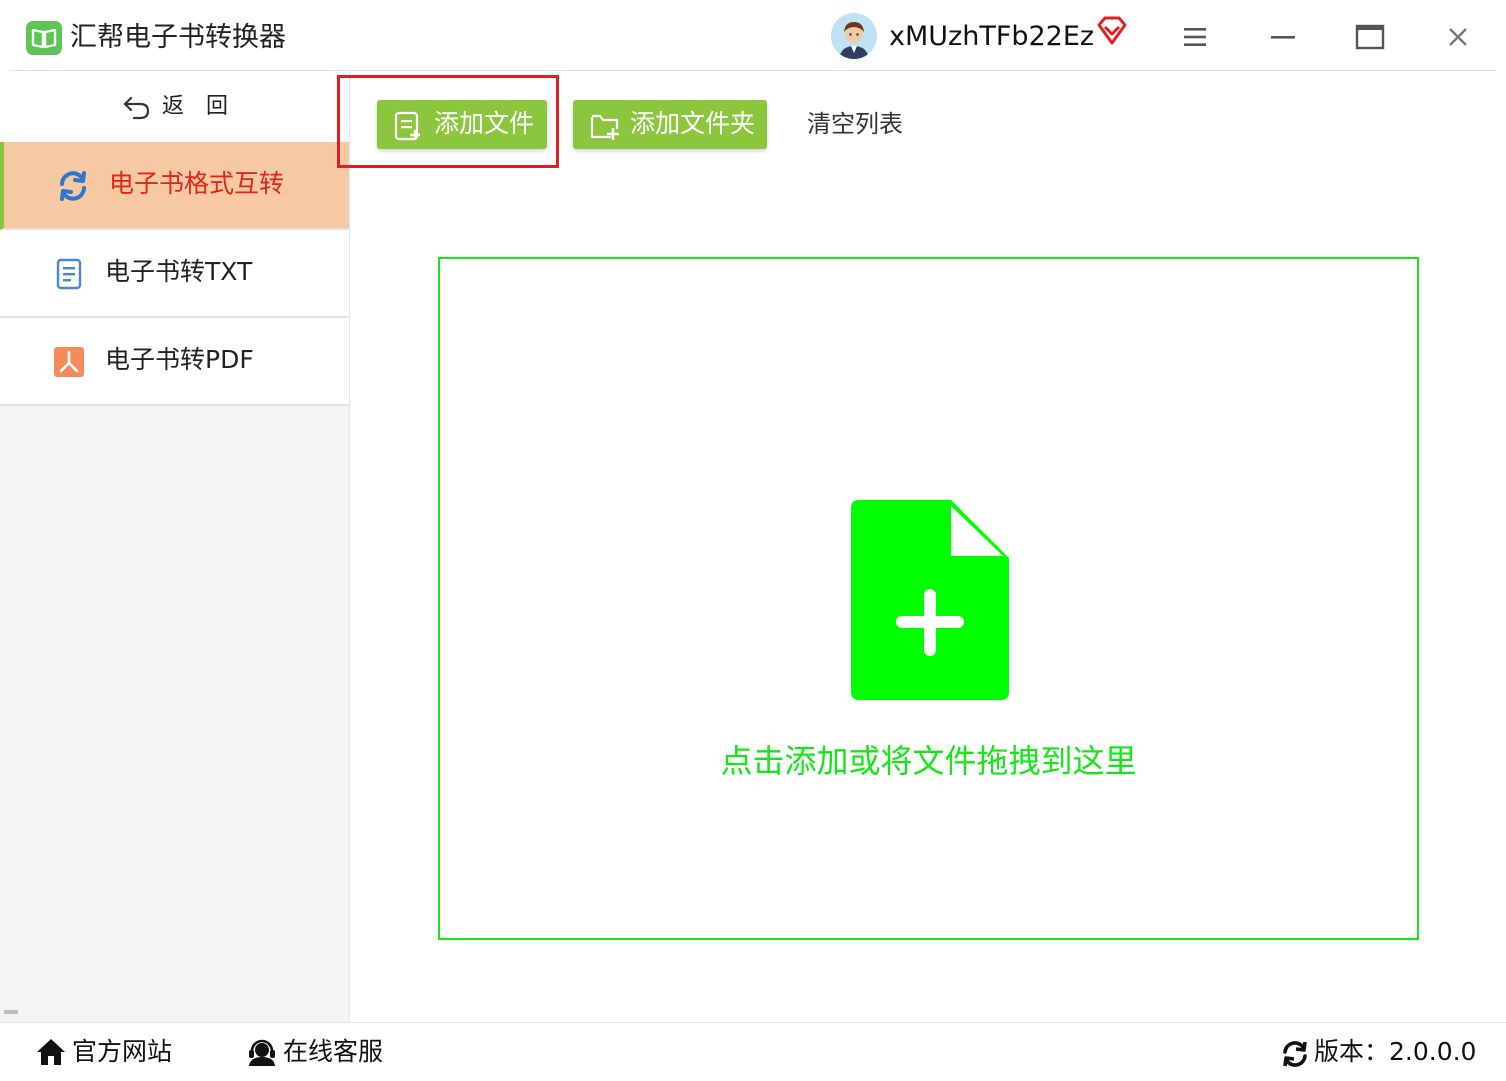 This screenshot has height=1081, width=1506. What do you see at coordinates (206, 106) in the screenshot?
I see `back-label: 返回` at bounding box center [206, 106].